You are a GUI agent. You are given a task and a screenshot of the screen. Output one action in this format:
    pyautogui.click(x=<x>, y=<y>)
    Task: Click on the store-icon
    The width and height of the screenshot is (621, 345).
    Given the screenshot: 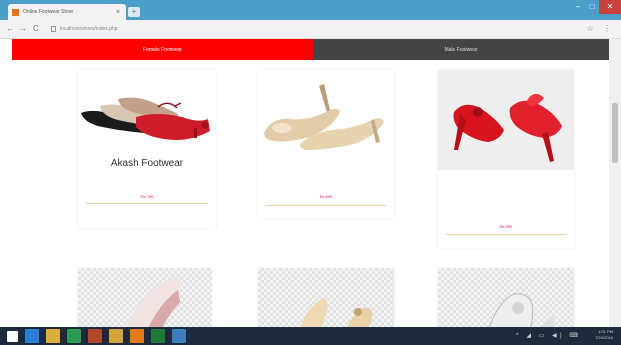 What is the action you would take?
    pyautogui.click(x=74, y=336)
    